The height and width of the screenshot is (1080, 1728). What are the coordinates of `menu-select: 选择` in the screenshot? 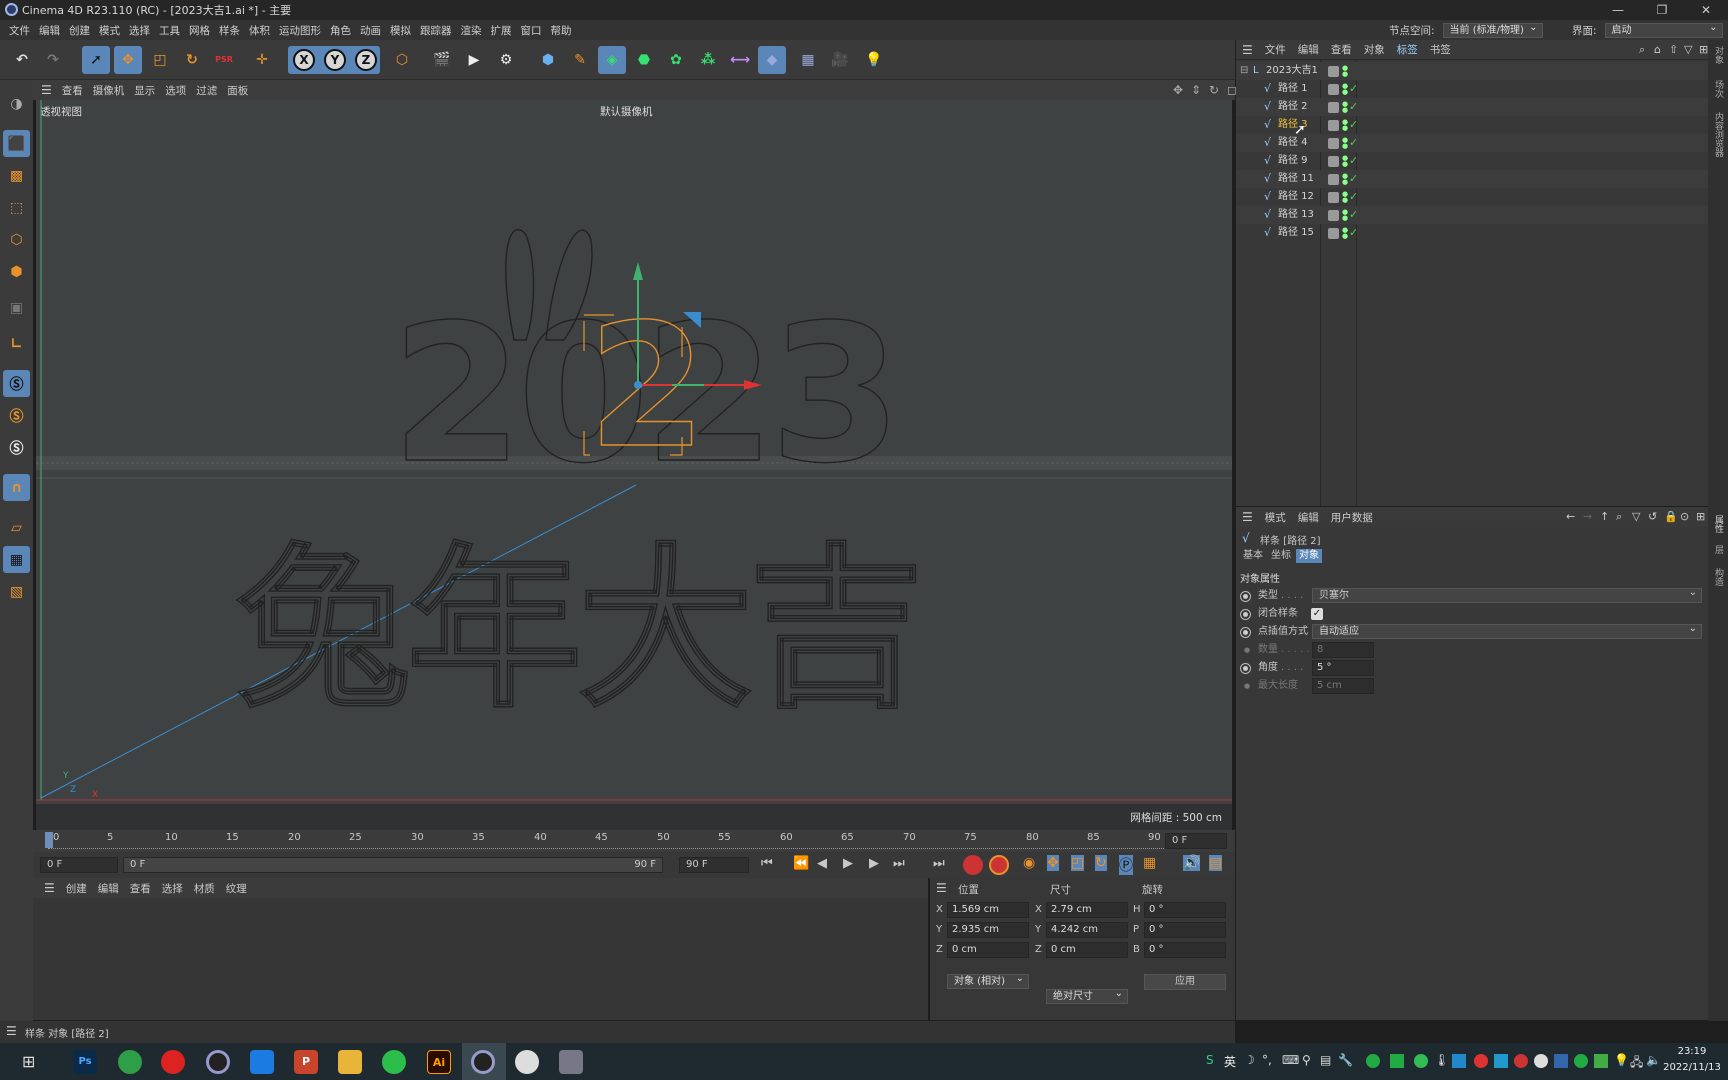 It's located at (139, 30).